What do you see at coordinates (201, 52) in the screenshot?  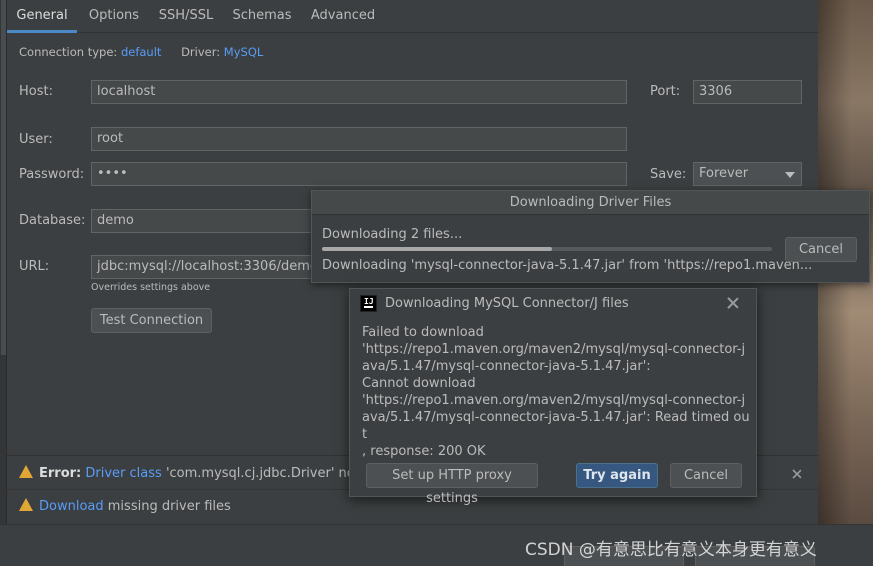 I see `driver-label: Driver:` at bounding box center [201, 52].